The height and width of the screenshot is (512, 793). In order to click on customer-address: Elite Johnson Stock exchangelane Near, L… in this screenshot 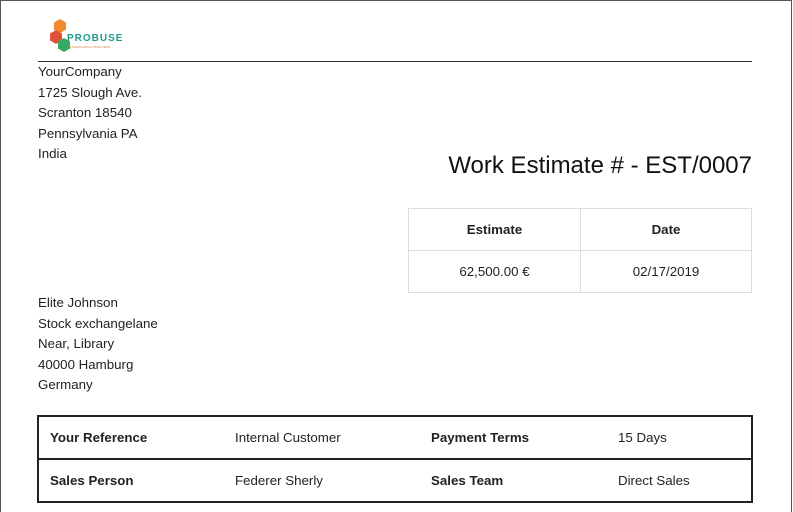, I will do `click(98, 344)`.